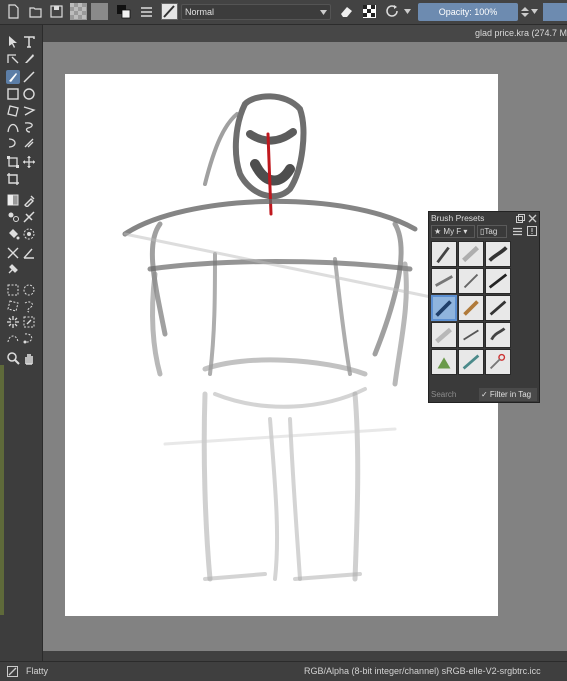  I want to click on bezier-select-icon, so click(13, 338).